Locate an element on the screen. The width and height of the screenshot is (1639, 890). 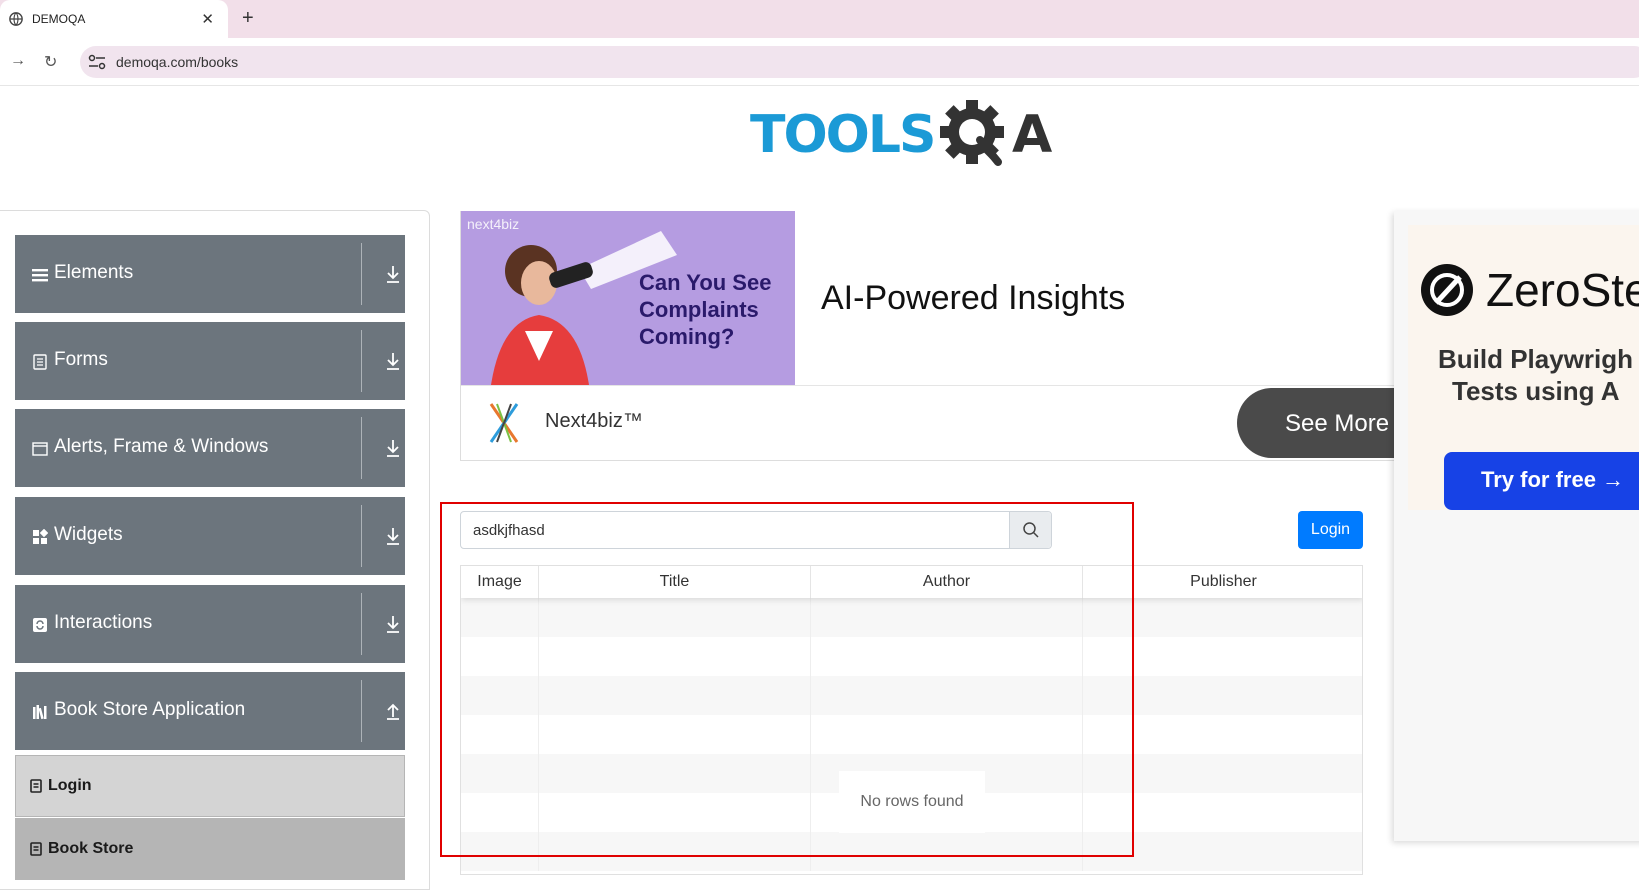
column-header-author: Author is located at coordinates (947, 582).